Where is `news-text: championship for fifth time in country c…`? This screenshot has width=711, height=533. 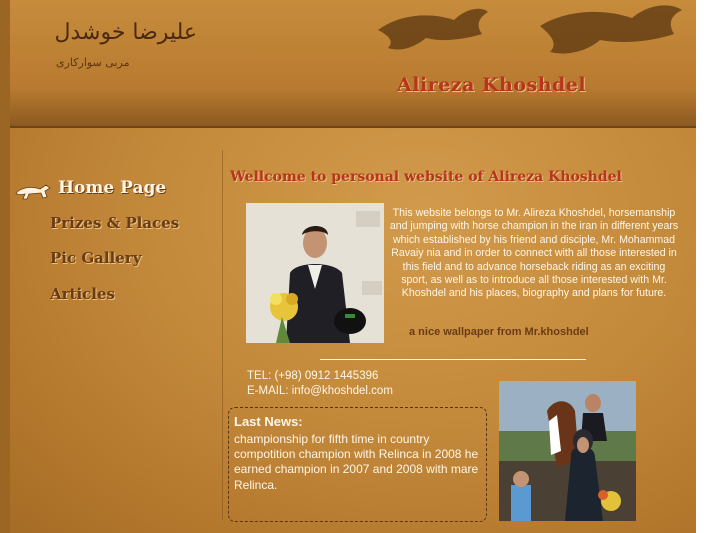 news-text: championship for fifth time in country c… is located at coordinates (356, 462).